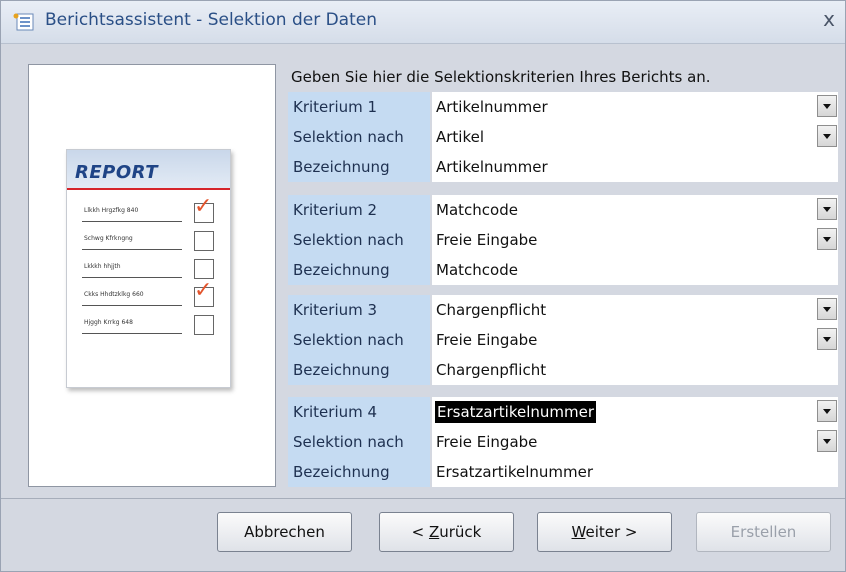 The height and width of the screenshot is (572, 846). Describe the element at coordinates (492, 167) in the screenshot. I see `description-value: Artikelnummer` at that location.